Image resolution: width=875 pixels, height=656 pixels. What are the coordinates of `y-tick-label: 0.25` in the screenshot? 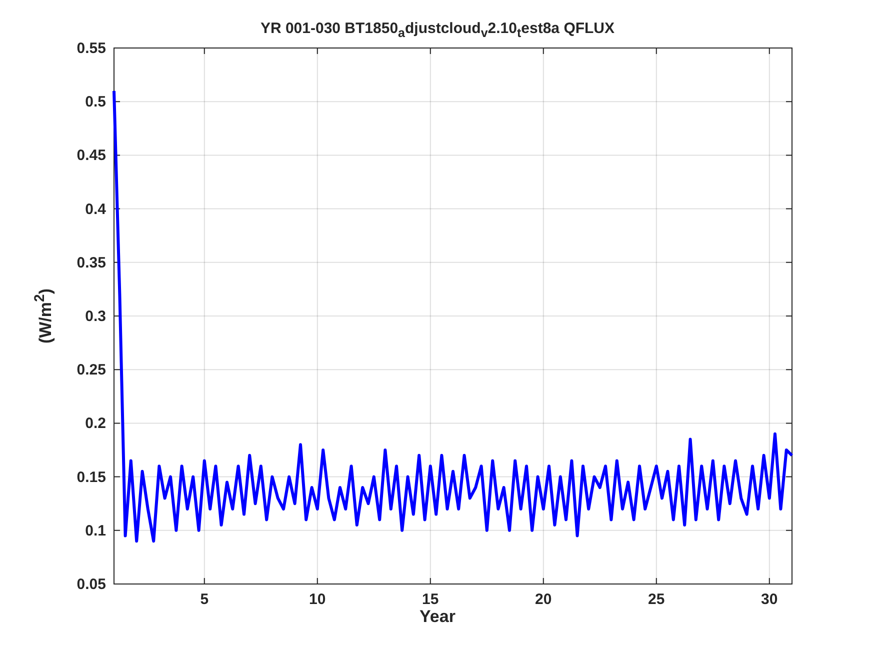 It's located at (91, 370).